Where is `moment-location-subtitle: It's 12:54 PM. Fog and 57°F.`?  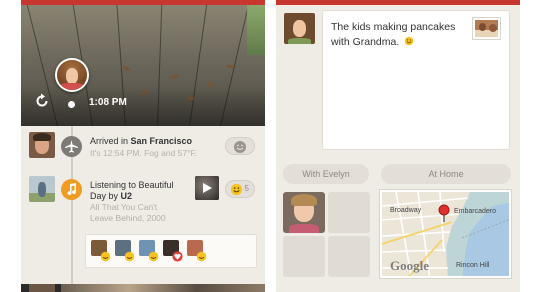
moment-location-subtitle: It's 12:54 PM. Fog and 57°F. is located at coordinates (144, 153).